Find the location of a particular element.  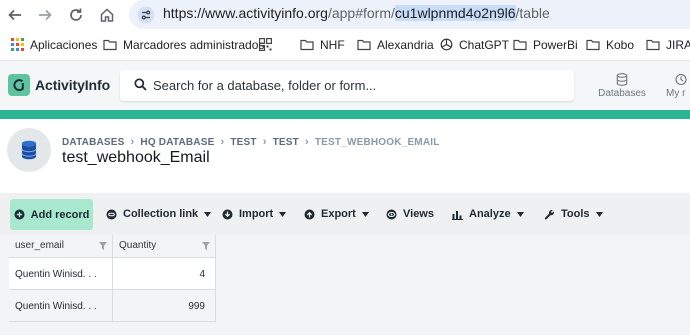

bookmark-powerbi: PowerBi is located at coordinates (545, 44).